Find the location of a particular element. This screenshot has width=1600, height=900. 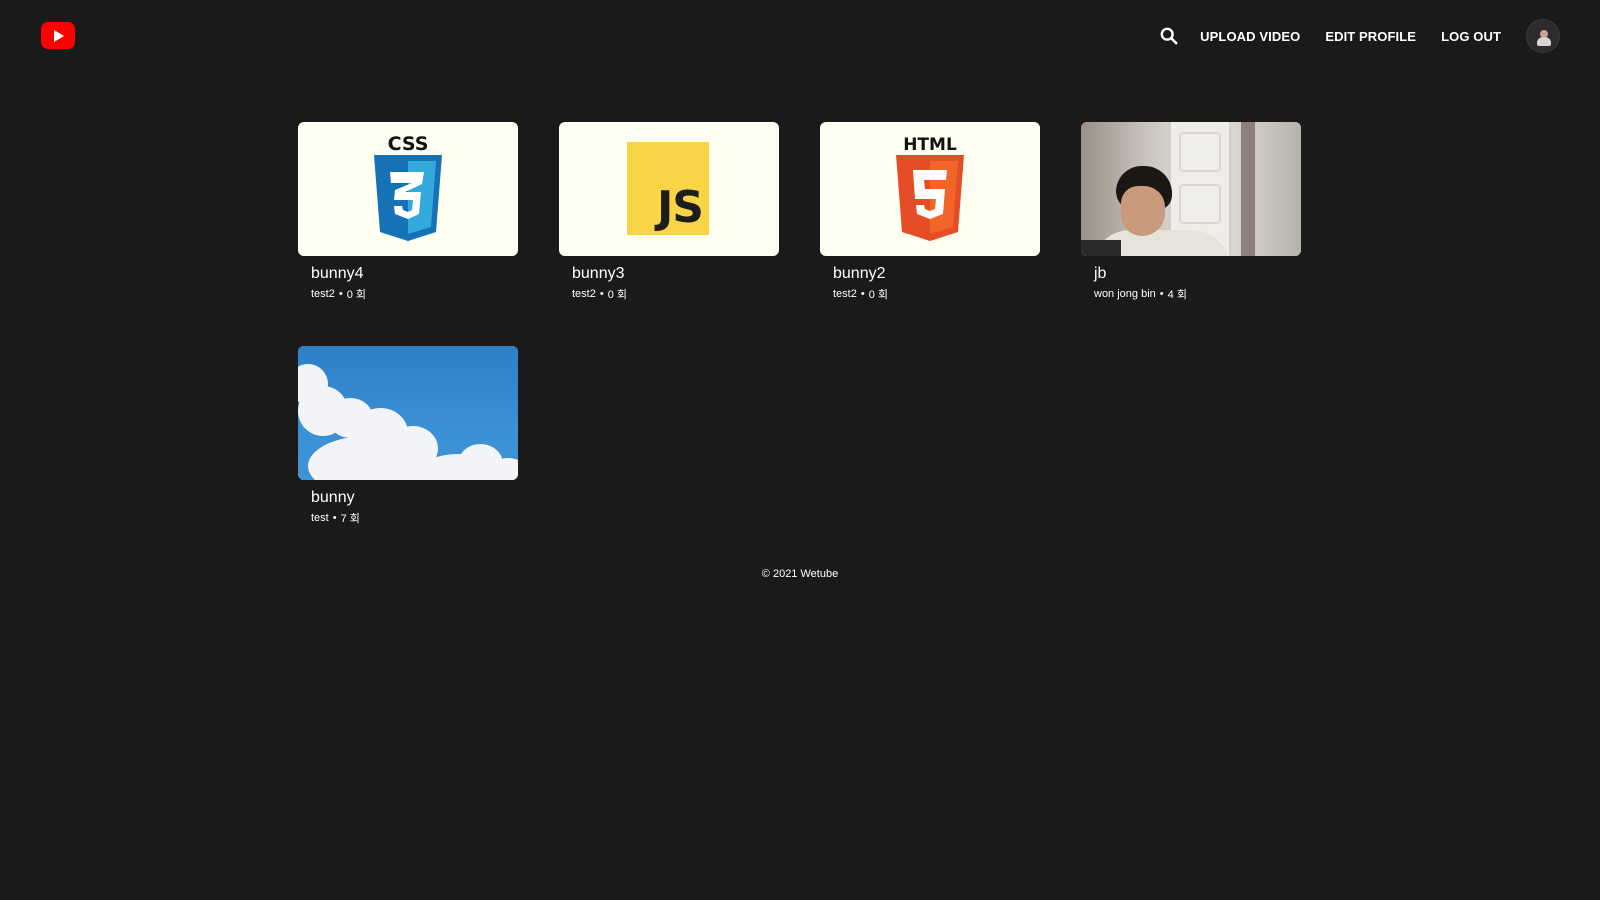

video-card: JS bunny3 test2 • 0 회 is located at coordinates (669, 212).